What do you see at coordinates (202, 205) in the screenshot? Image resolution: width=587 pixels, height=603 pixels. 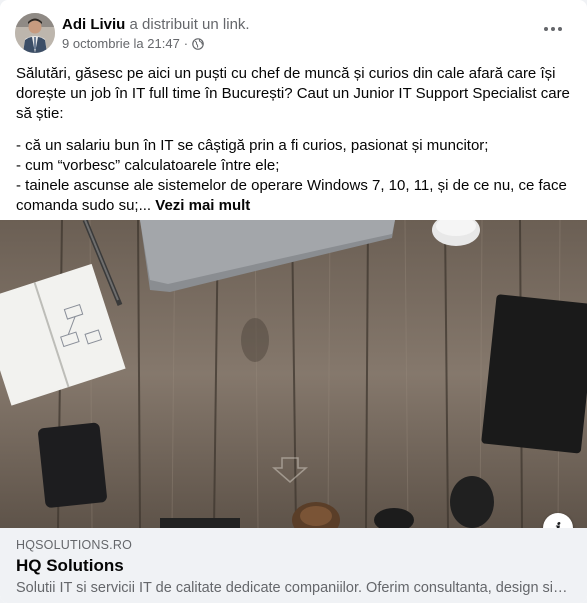 I see `see-more-link: Vezi mai mult` at bounding box center [202, 205].